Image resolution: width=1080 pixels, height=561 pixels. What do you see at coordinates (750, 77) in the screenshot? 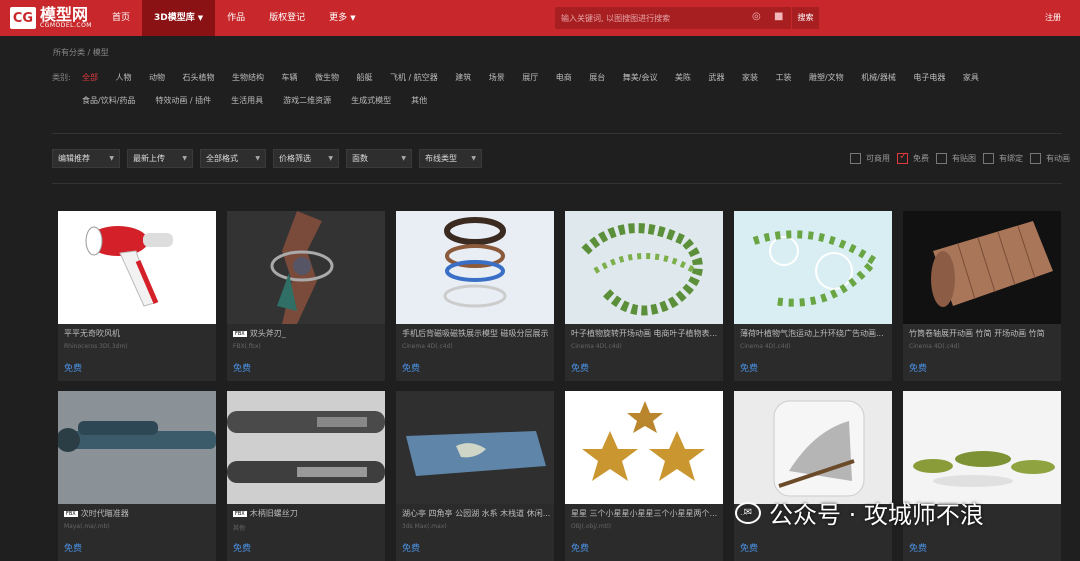
I see `category-item: 家装` at bounding box center [750, 77].